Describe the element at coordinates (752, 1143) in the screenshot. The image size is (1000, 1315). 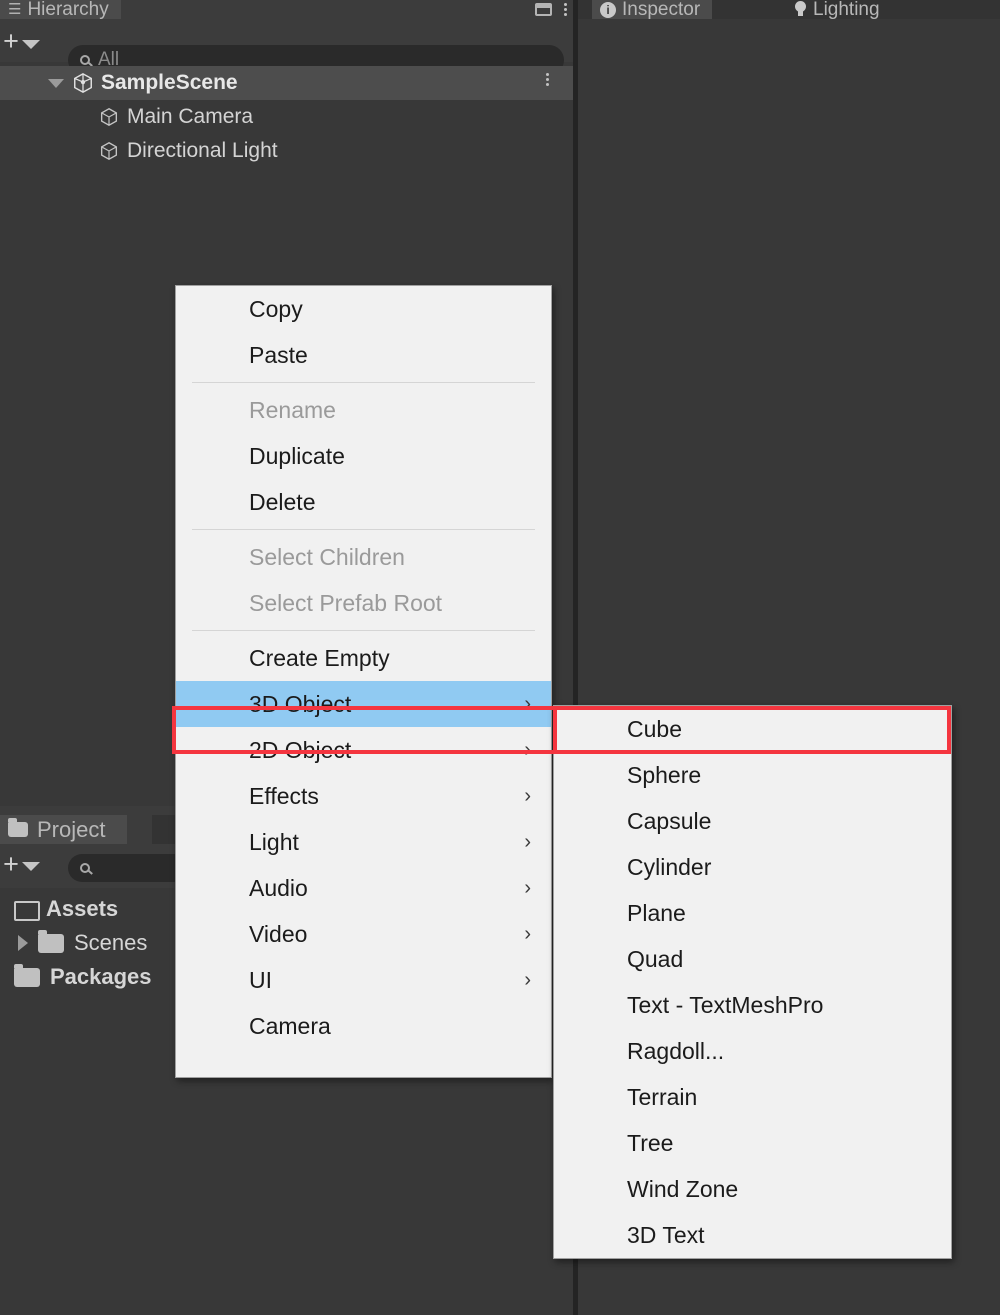
I see `submenu-item-tree: Tree` at that location.